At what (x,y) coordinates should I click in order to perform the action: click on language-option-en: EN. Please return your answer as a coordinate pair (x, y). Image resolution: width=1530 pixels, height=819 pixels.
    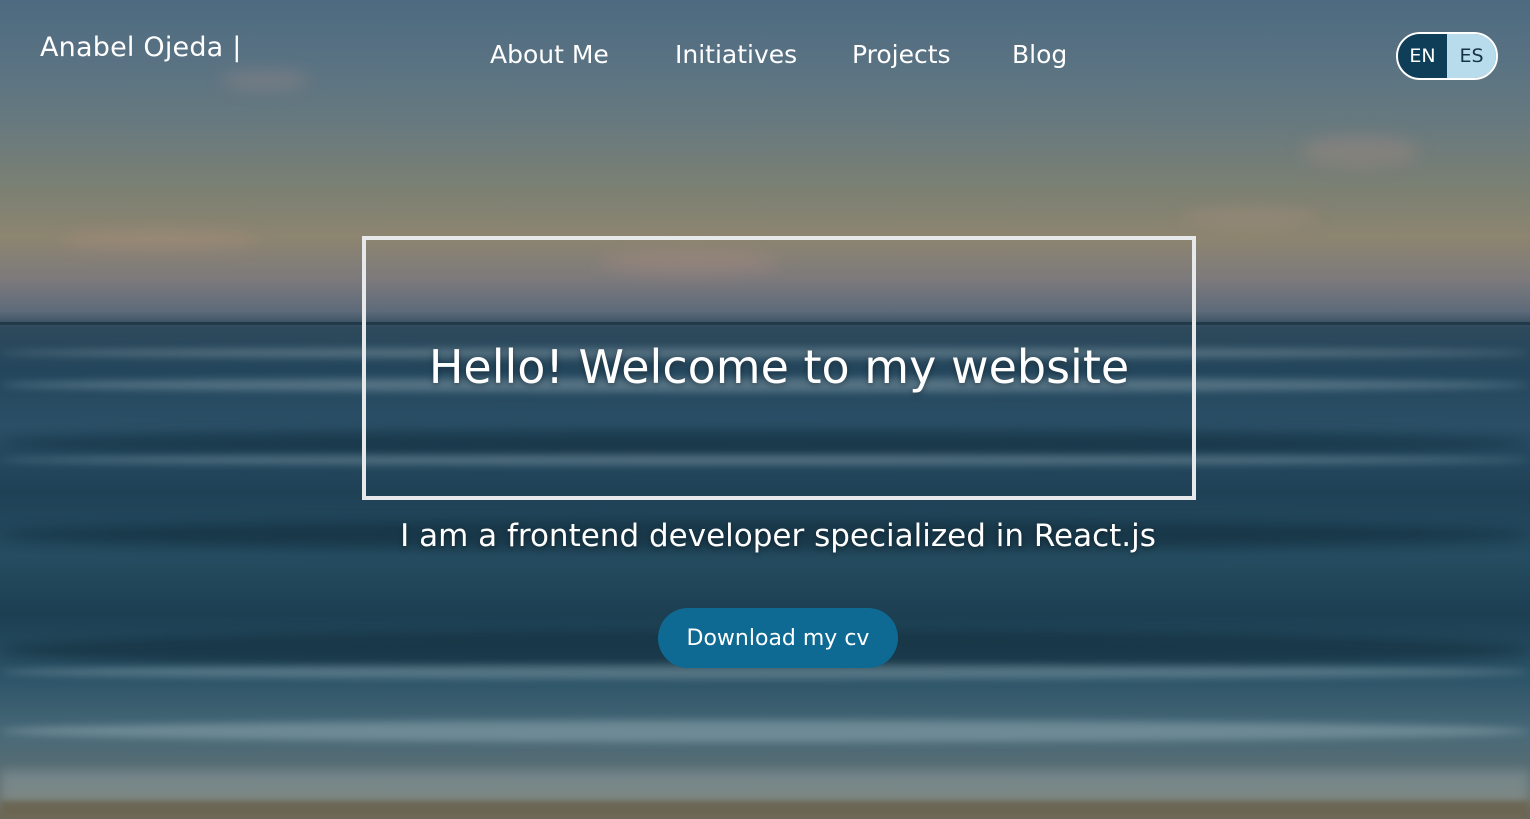
    Looking at the image, I should click on (1422, 56).